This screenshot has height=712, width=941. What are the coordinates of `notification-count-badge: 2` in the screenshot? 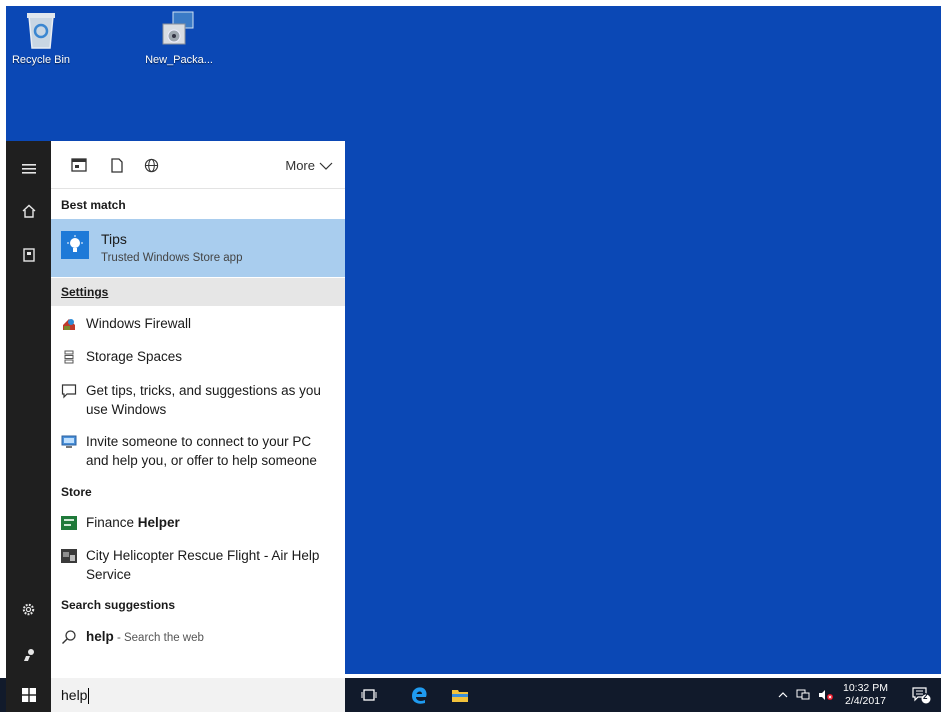 It's located at (925, 696).